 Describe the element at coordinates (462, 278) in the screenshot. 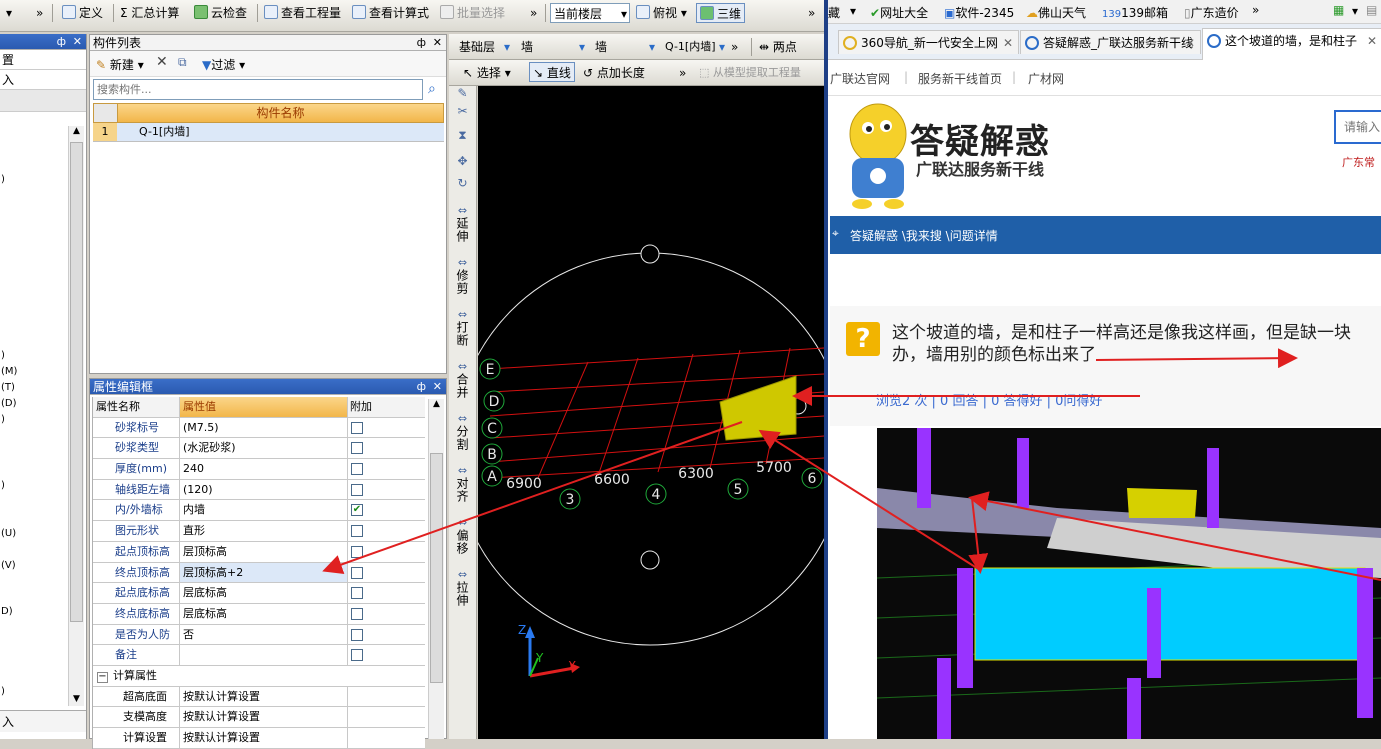

I see `vertical-tool: ⇔ 修剪` at that location.